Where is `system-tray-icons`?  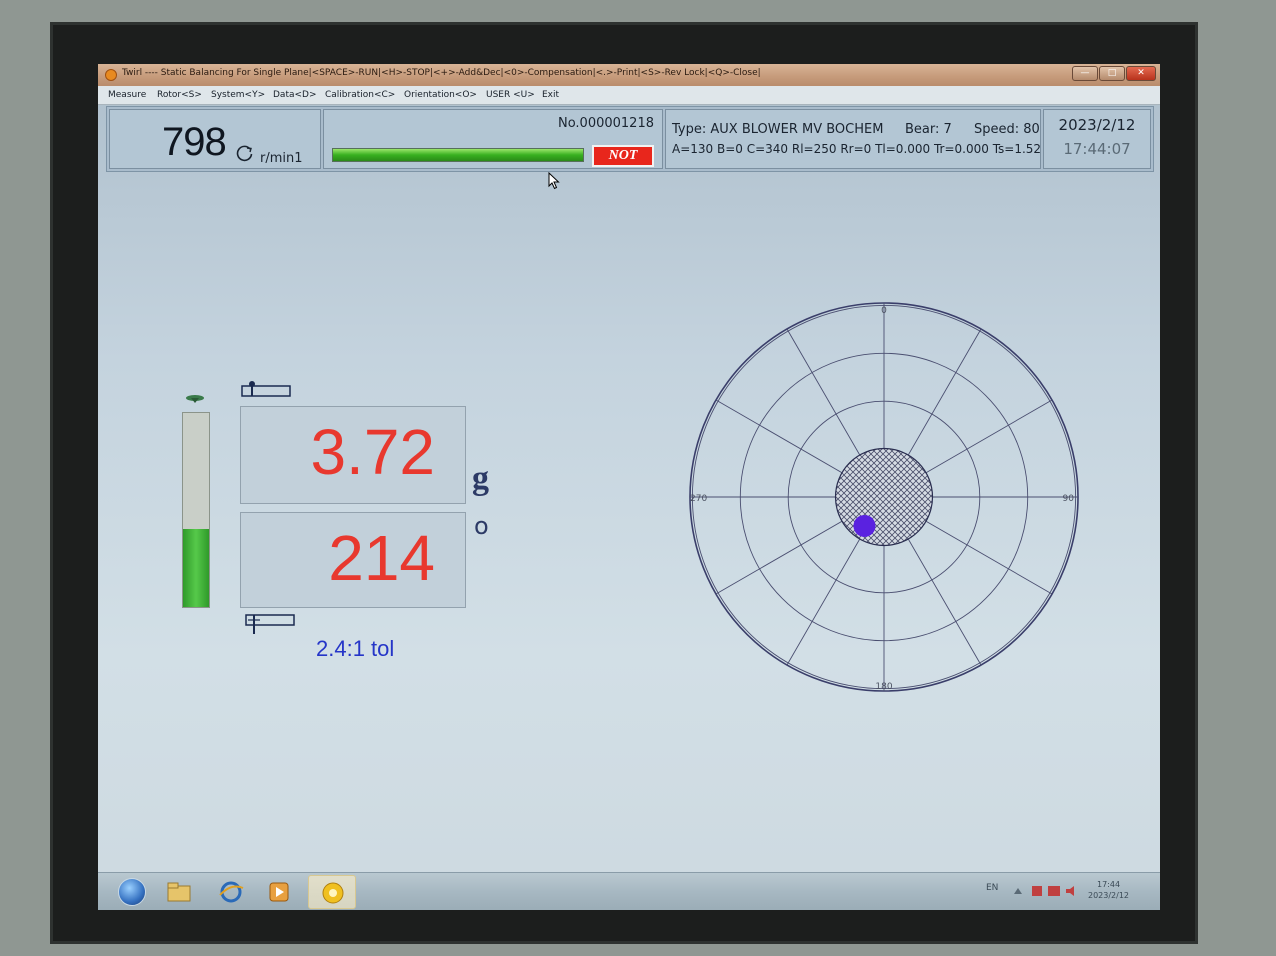
system-tray-icons is located at coordinates (1045, 891).